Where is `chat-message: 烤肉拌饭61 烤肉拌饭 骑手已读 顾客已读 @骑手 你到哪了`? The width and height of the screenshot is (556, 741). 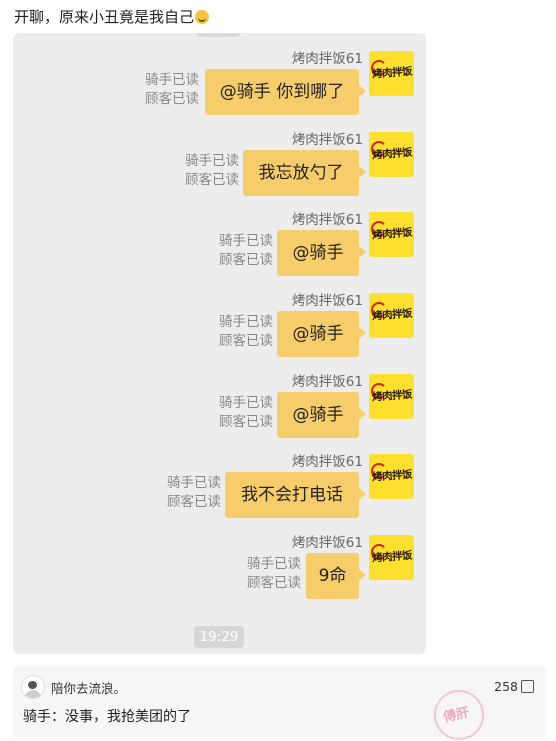
chat-message: 烤肉拌饭61 烤肉拌饭 骑手已读 顾客已读 @骑手 你到哪了 is located at coordinates (219, 87).